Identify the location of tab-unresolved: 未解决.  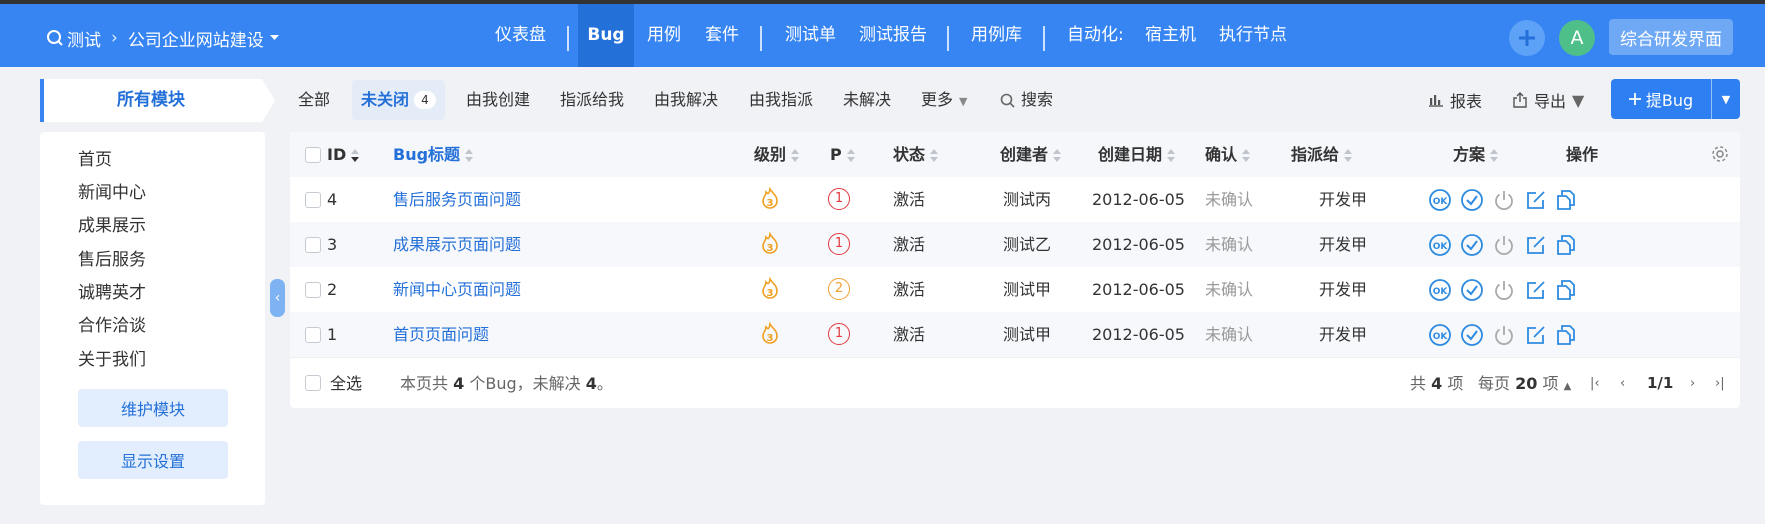
(867, 100).